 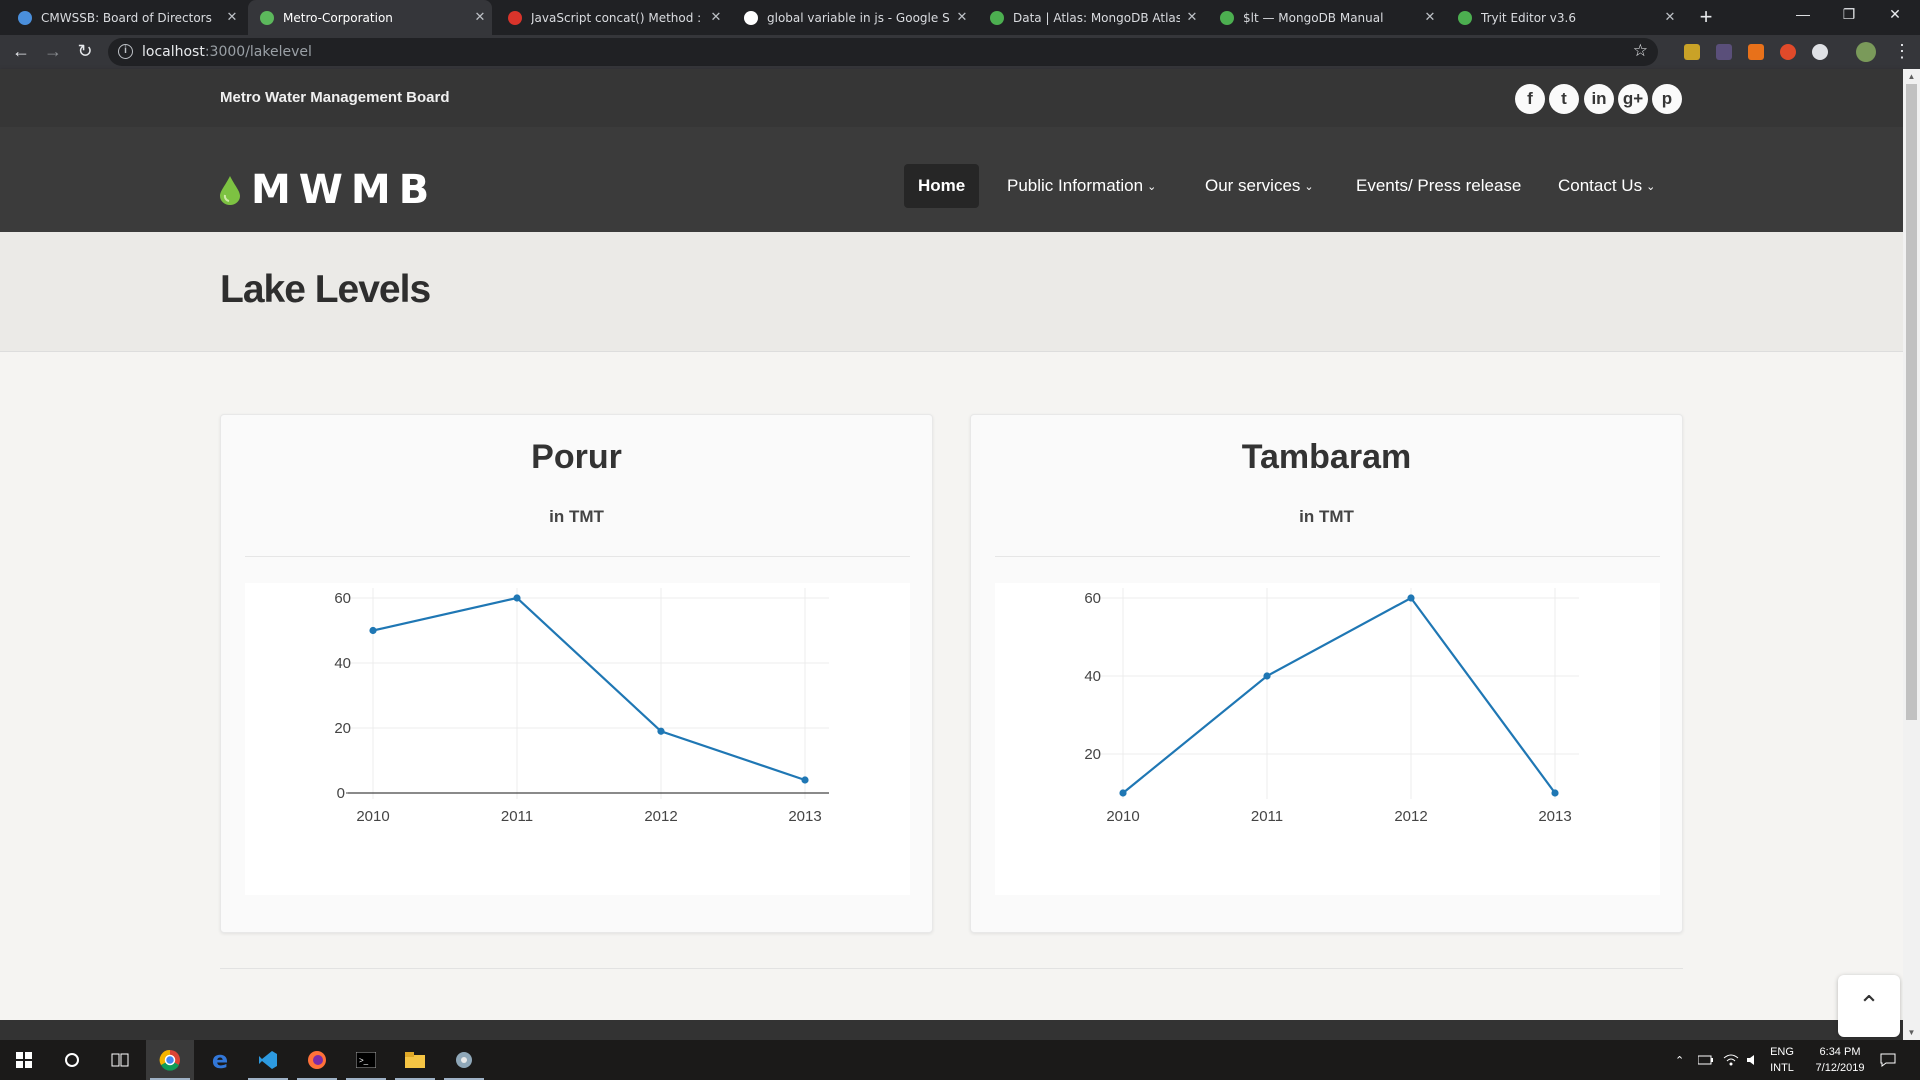 I want to click on browser-tab: Tryit Editor v3.6 ✕, so click(x=1564, y=17).